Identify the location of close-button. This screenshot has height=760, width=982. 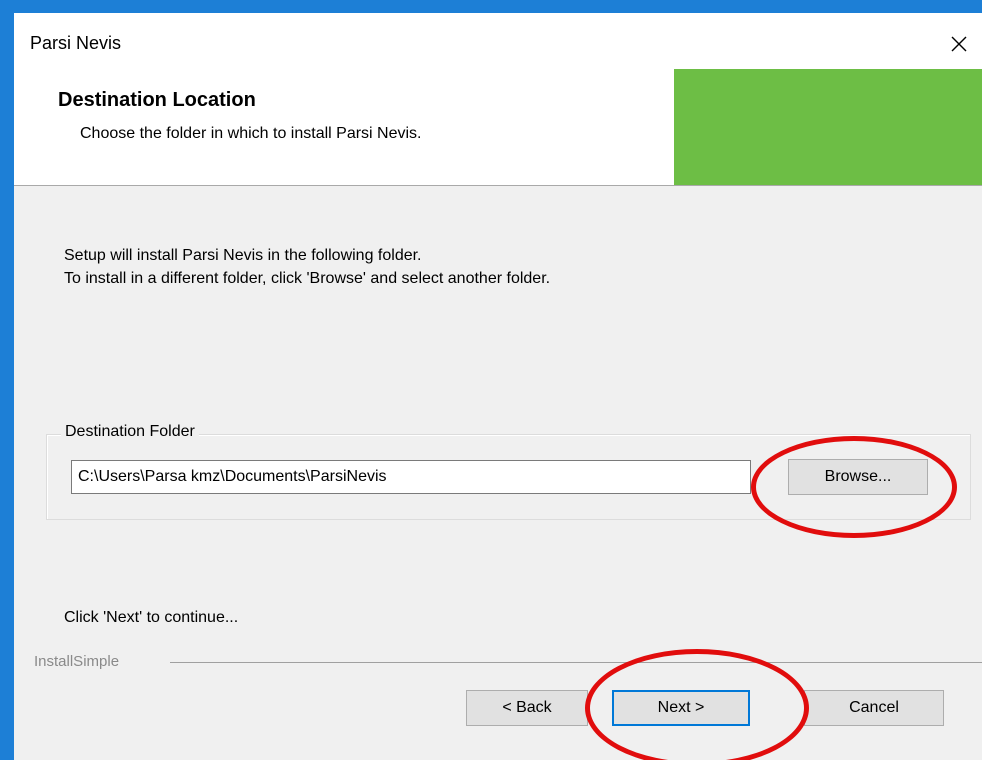
(959, 44).